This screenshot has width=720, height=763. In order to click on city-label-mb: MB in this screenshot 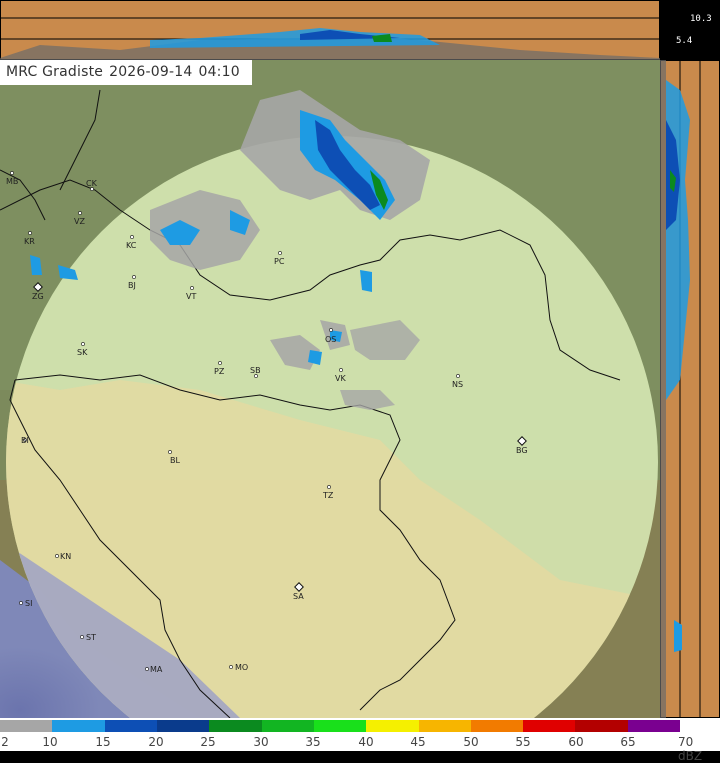, I will do `click(12, 181)`.